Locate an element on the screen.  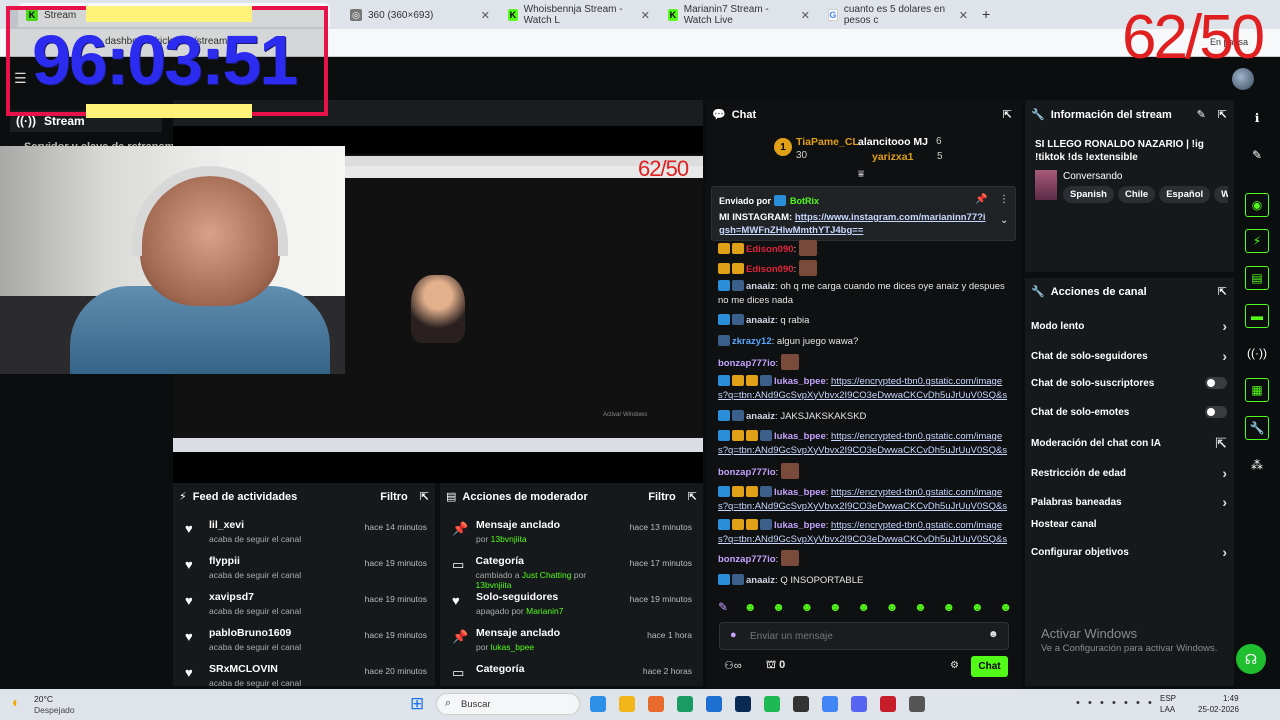
rail-chat-icon: ▬ is located at coordinates (1257, 316).